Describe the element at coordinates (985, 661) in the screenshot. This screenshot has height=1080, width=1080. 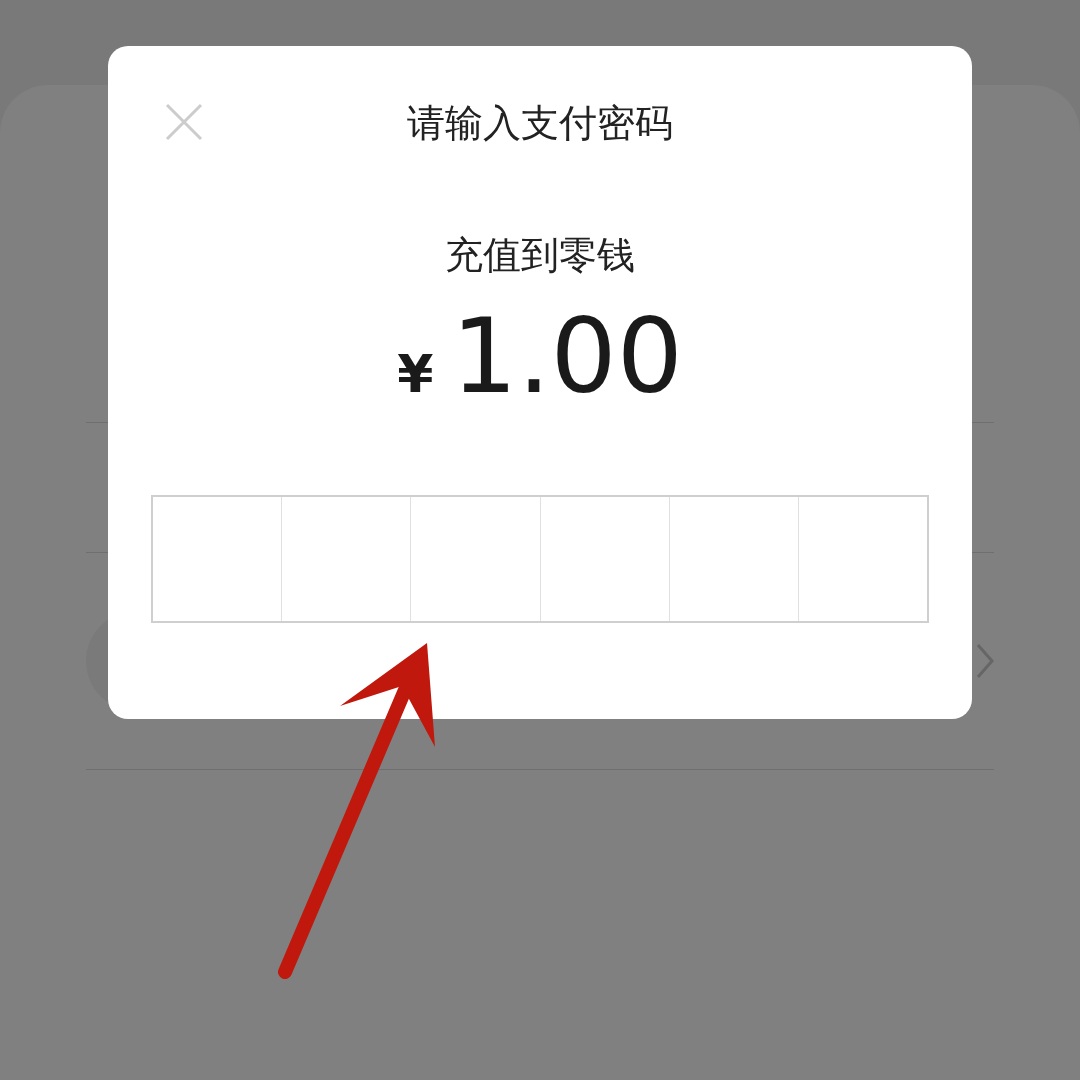
I see `chevron-right-icon` at that location.